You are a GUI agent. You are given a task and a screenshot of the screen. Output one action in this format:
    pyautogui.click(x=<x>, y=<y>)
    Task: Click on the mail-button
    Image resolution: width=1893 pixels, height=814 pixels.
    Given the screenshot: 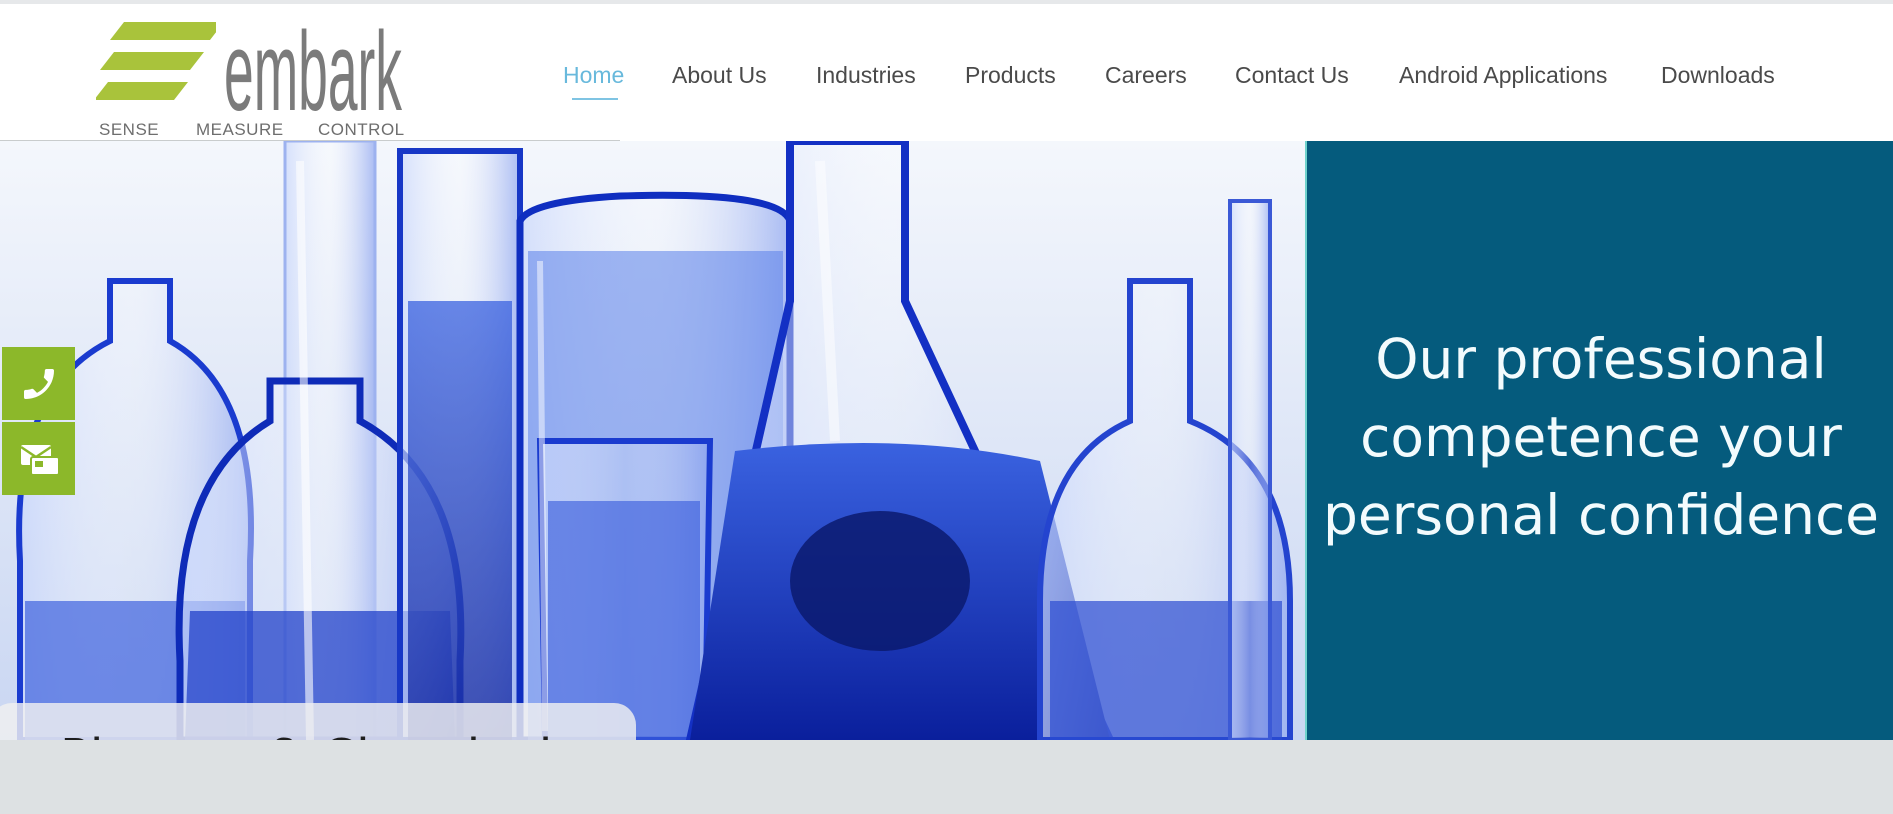 What is the action you would take?
    pyautogui.click(x=38, y=458)
    